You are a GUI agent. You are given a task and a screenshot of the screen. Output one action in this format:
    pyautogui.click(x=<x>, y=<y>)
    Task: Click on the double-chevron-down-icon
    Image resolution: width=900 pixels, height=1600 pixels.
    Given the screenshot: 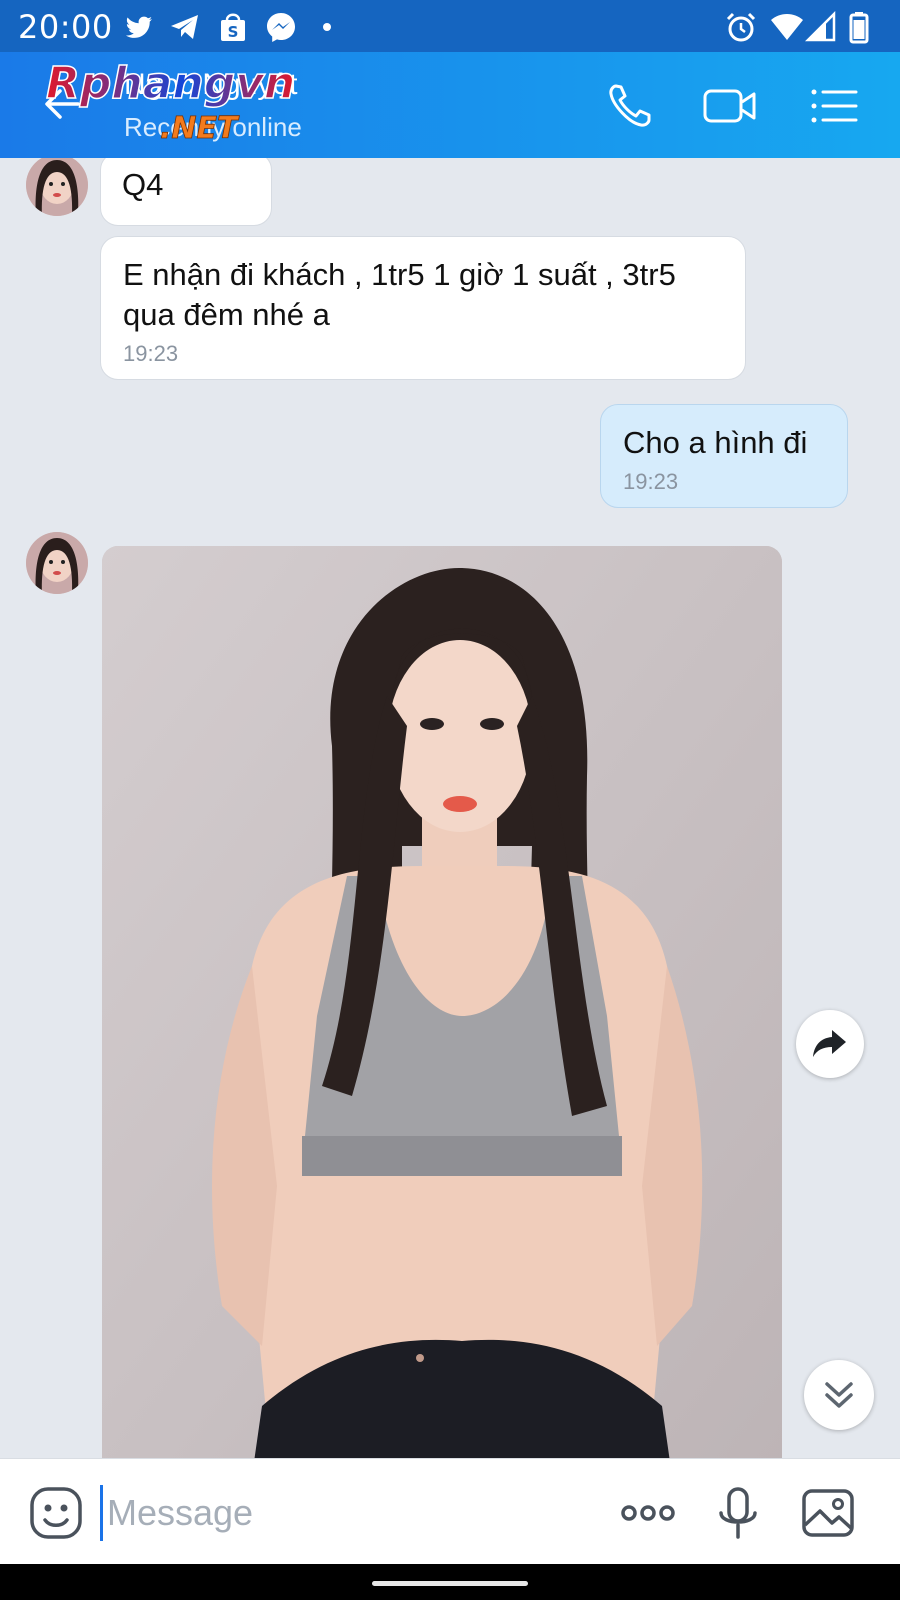 What is the action you would take?
    pyautogui.click(x=839, y=1395)
    